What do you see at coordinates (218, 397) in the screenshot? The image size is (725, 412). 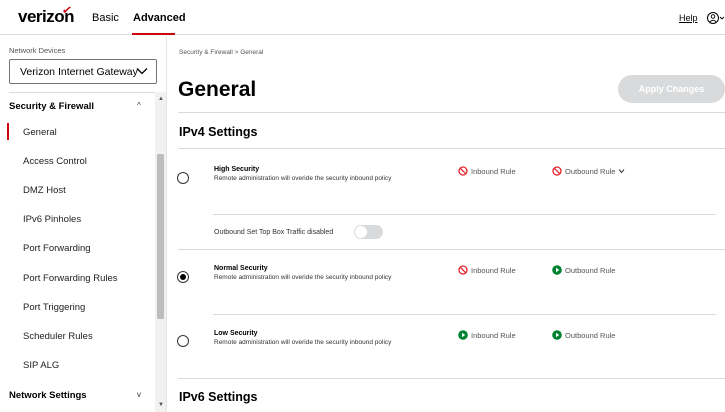 I see `ipv6-settings-title: IPv6 Settings` at bounding box center [218, 397].